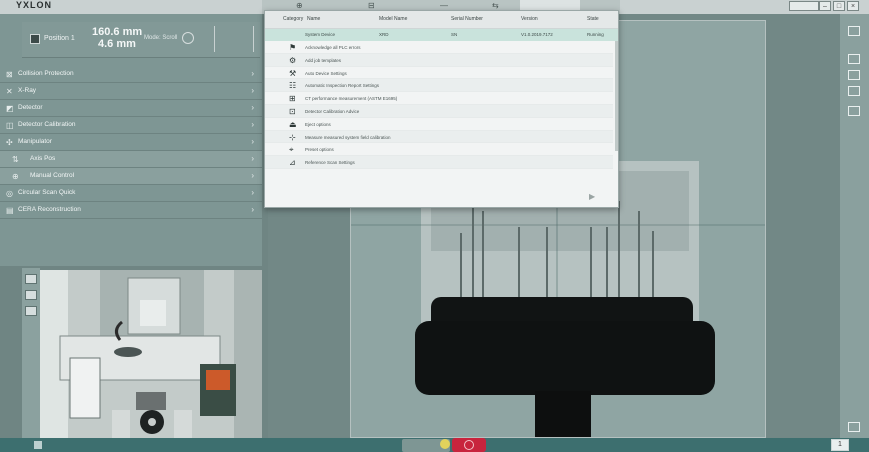 Image resolution: width=869 pixels, height=452 pixels. Describe the element at coordinates (292, 137) in the screenshot. I see `measure-icon: ⊹` at that location.